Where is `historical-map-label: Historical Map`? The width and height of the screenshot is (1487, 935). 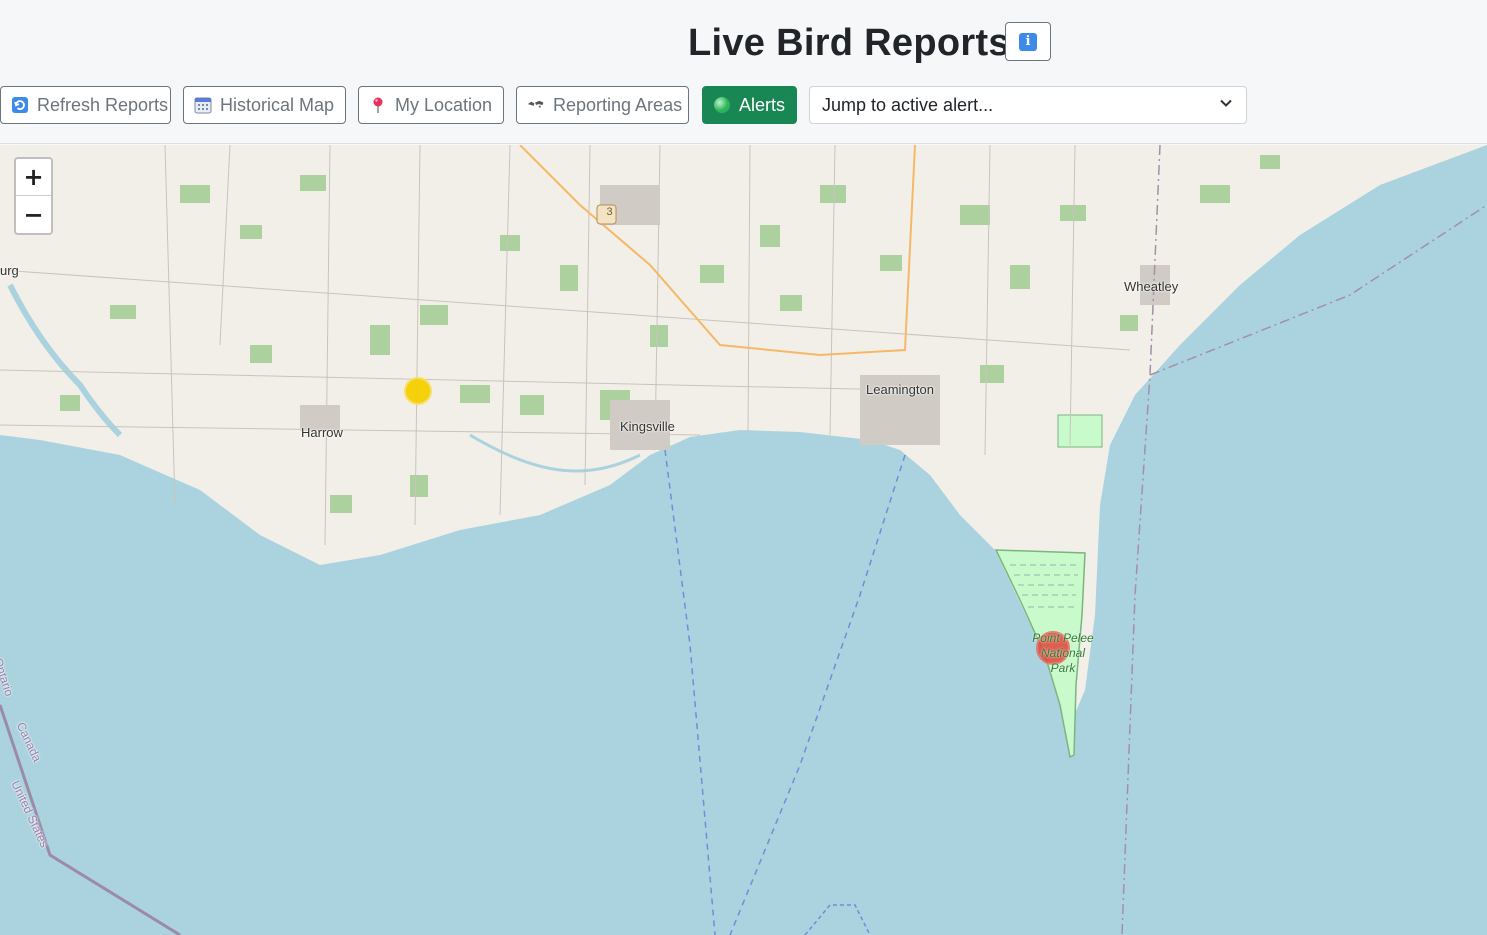 historical-map-label: Historical Map is located at coordinates (277, 104).